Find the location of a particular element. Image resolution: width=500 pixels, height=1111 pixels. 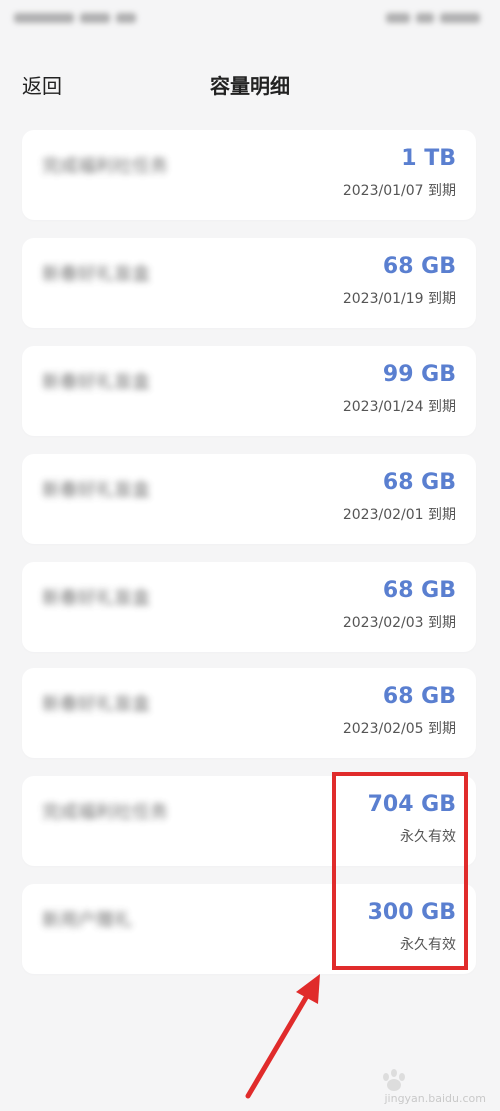

list-item: 新春好礼盲盒 68 GB 2023/02/03 到期 is located at coordinates (249, 607).